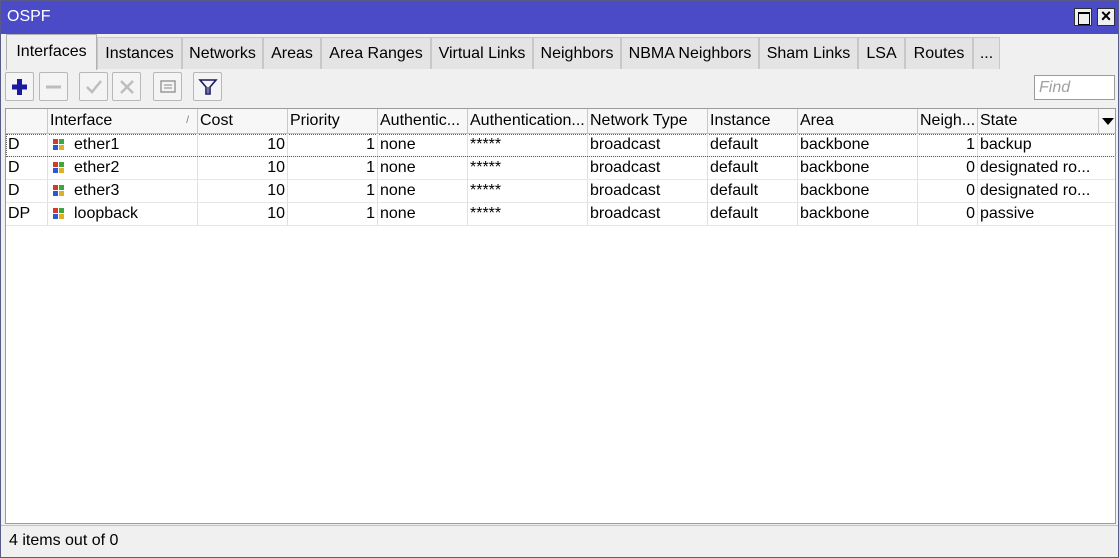 Image resolution: width=1119 pixels, height=558 pixels. What do you see at coordinates (97, 144) in the screenshot?
I see `interface-name: ether1` at bounding box center [97, 144].